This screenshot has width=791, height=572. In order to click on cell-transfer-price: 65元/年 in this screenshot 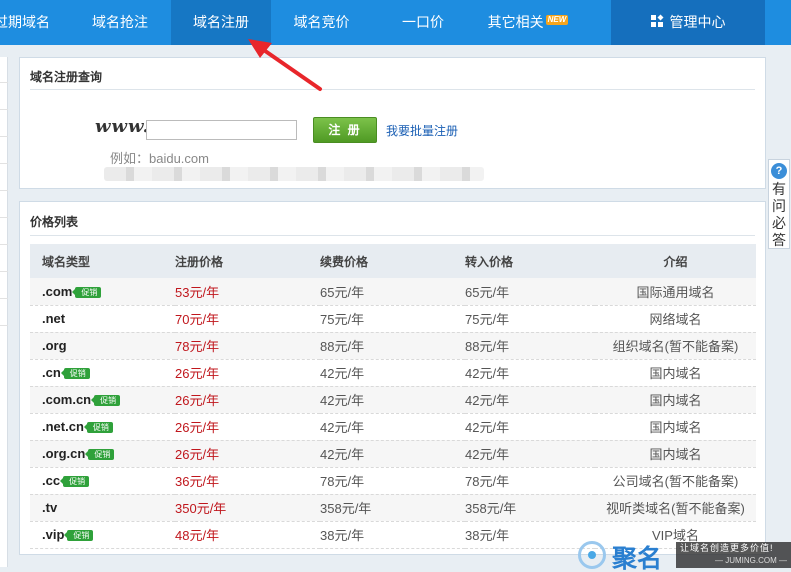, I will do `click(530, 292)`.